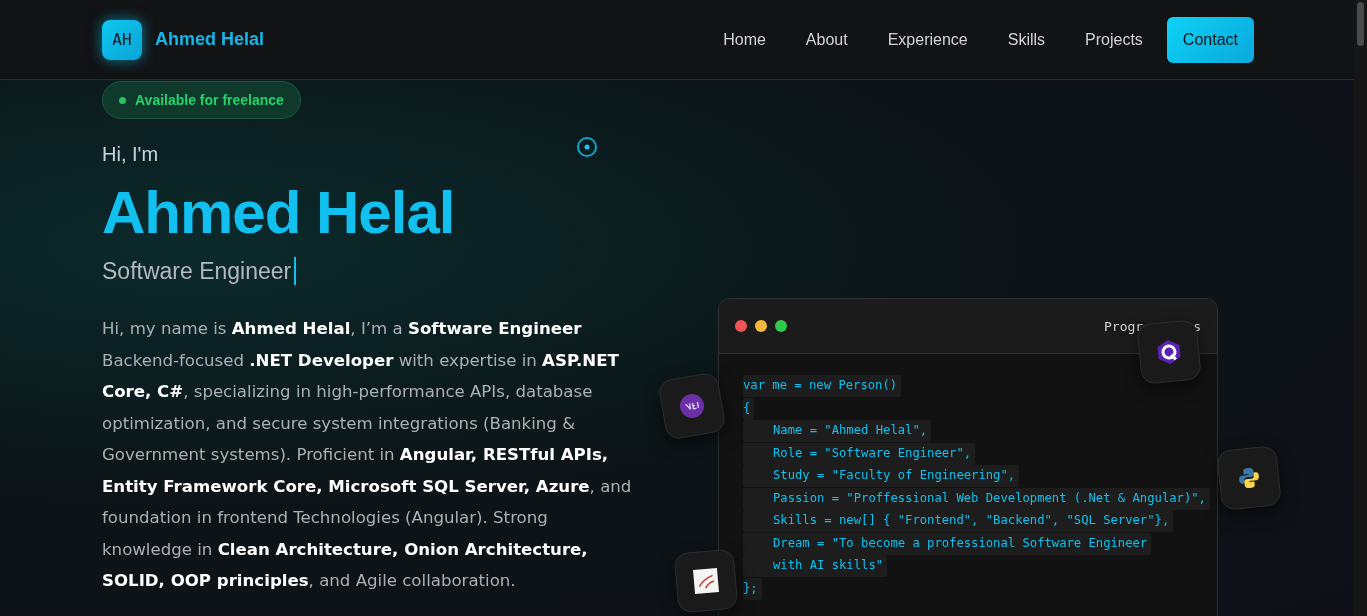  What do you see at coordinates (744, 39) in the screenshot?
I see `nav-link: Home` at bounding box center [744, 39].